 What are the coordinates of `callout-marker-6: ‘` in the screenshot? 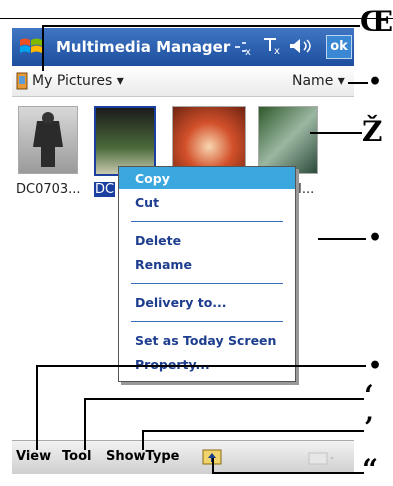 It's located at (369, 395).